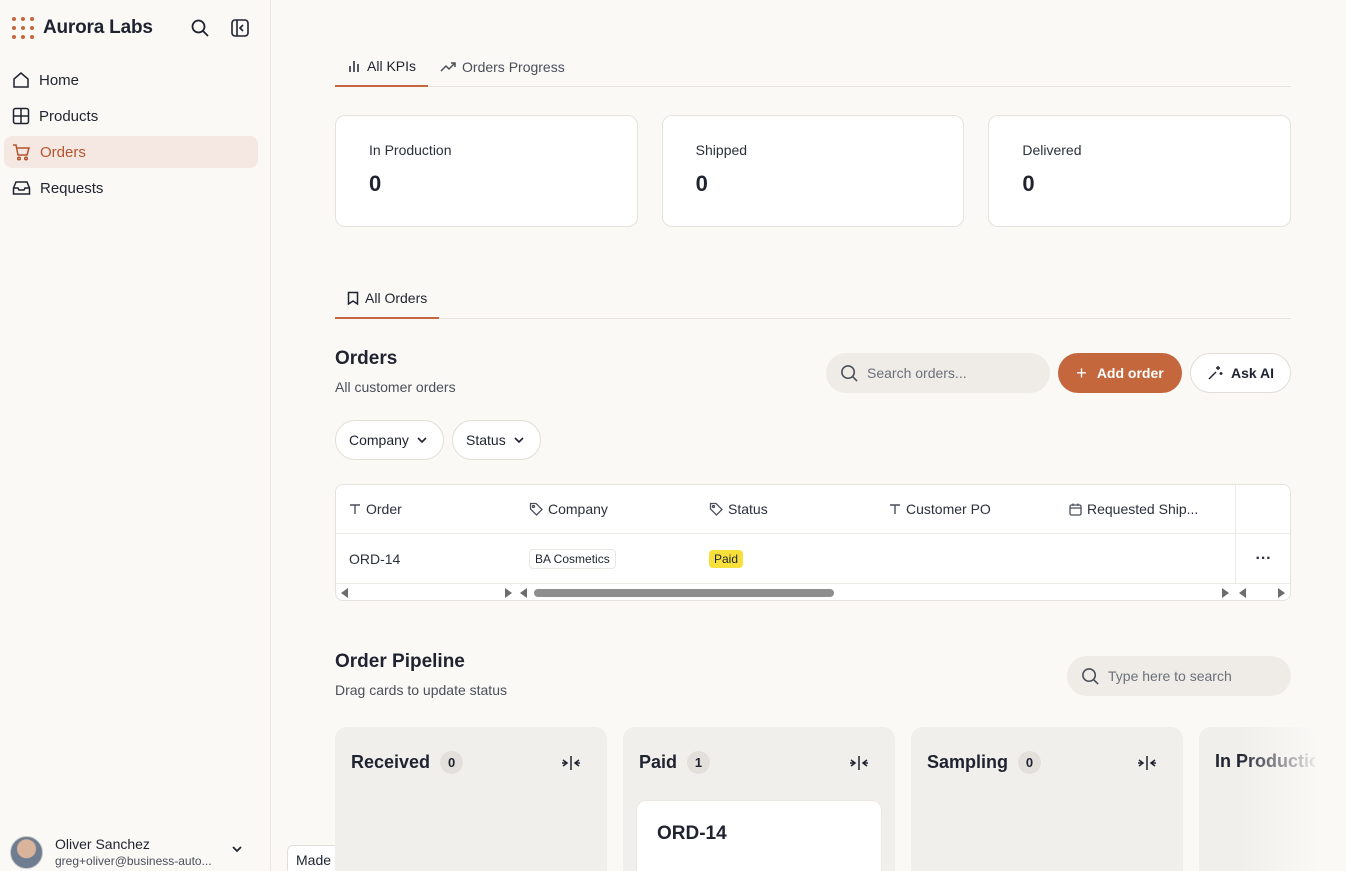 The height and width of the screenshot is (871, 1346). Describe the element at coordinates (1047, 799) in the screenshot. I see `pipeline-column-sampling: Sampling 0` at that location.